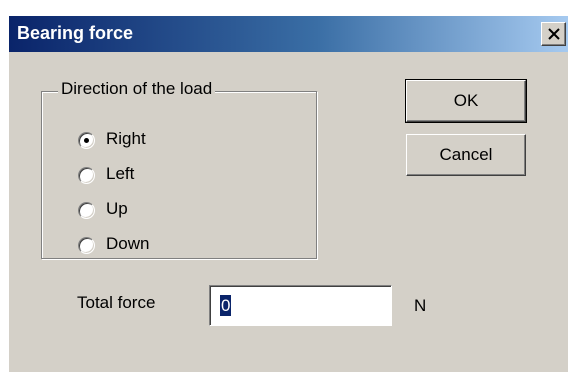 The image size is (568, 372). What do you see at coordinates (116, 302) in the screenshot?
I see `total-force-label: Total force` at bounding box center [116, 302].